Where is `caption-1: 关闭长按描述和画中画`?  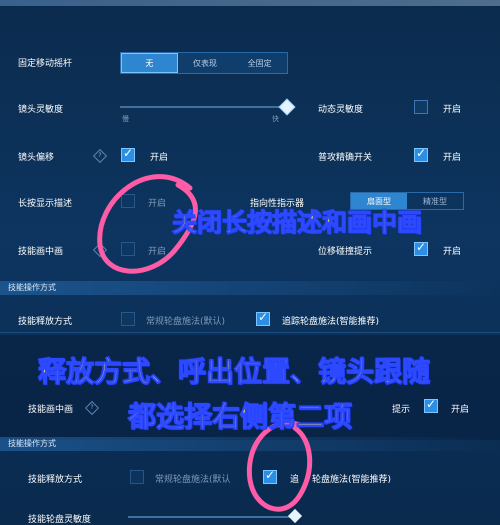 caption-1: 关闭长按描述和画中画 is located at coordinates (297, 223).